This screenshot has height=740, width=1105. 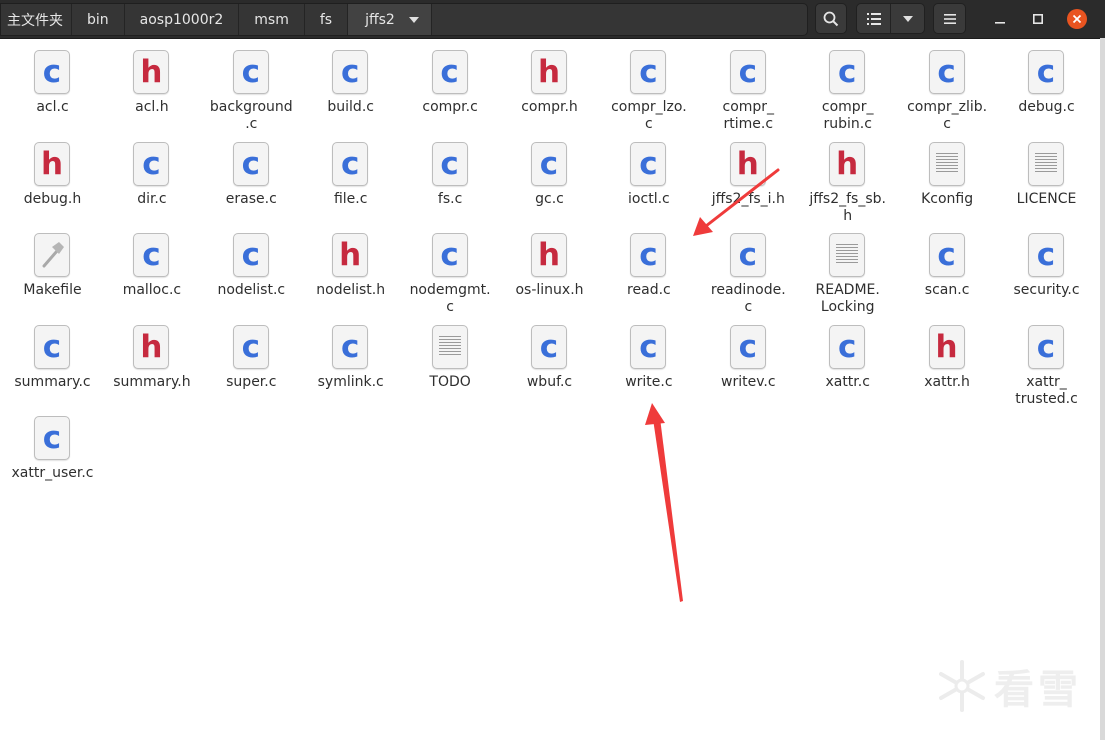 What do you see at coordinates (1077, 19) in the screenshot?
I see `close-button` at bounding box center [1077, 19].